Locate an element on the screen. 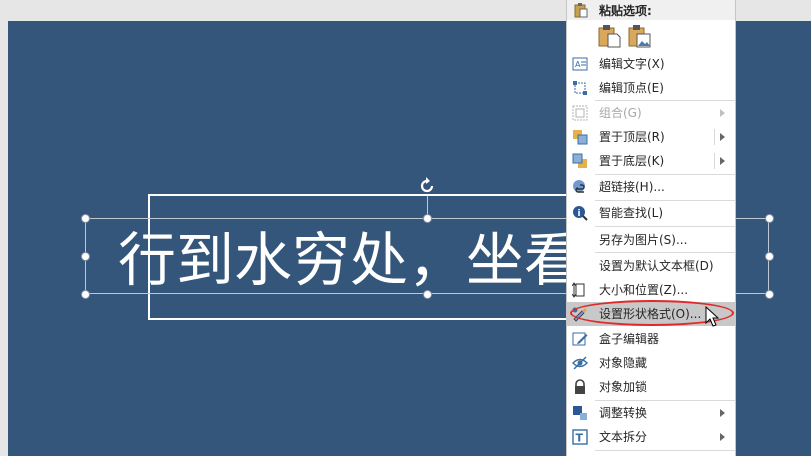 Image resolution: width=811 pixels, height=456 pixels. svg-text: i is located at coordinates (579, 214).